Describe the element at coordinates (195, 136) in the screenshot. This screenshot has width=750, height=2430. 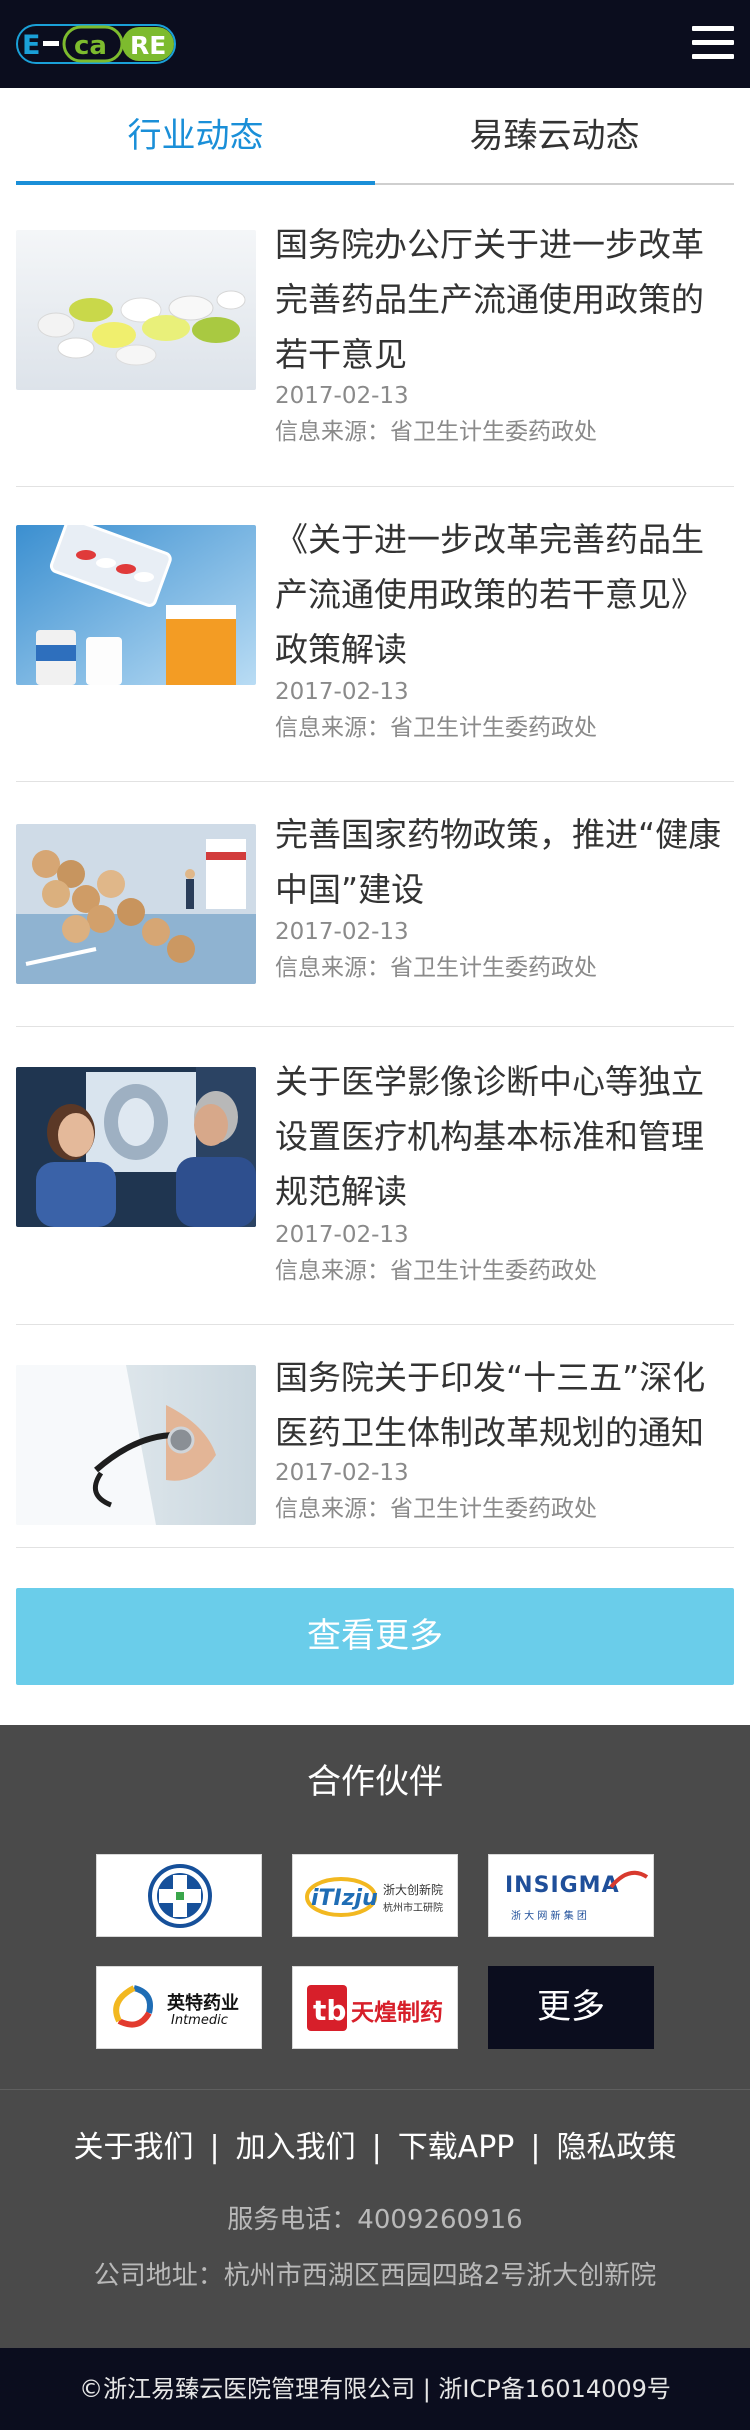
I see `tab-industry-news: 行业动态` at that location.